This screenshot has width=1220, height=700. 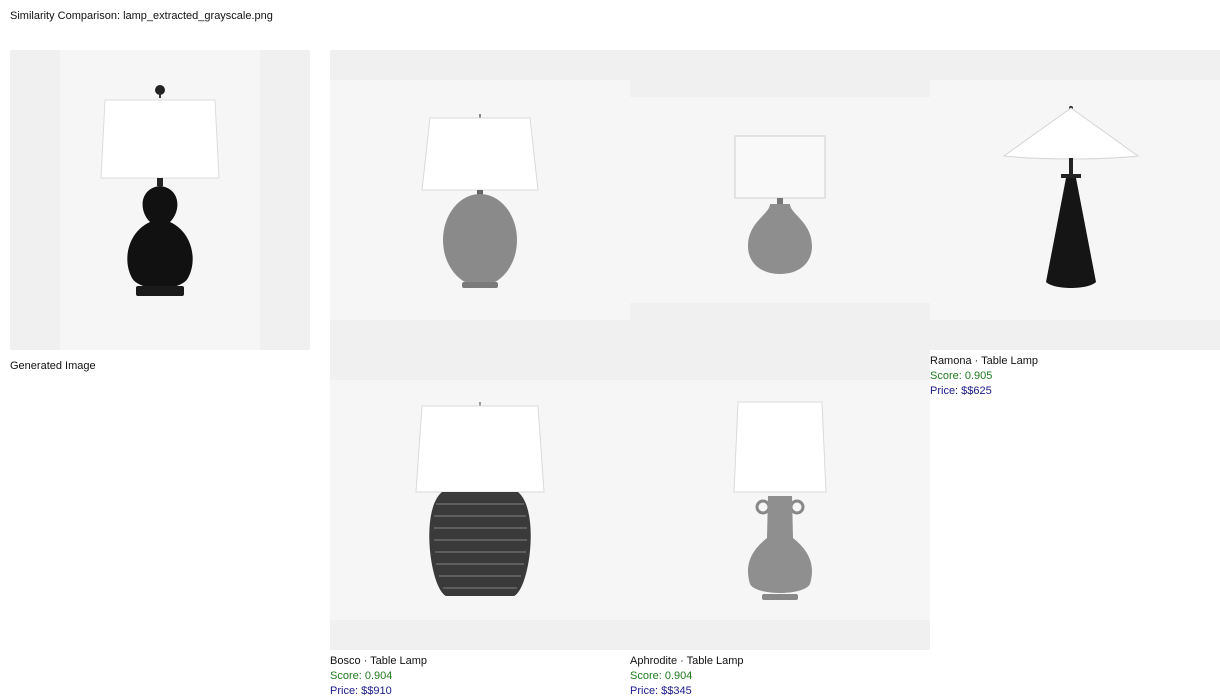 I want to click on generated-image-label: Generated Image, so click(x=53, y=366).